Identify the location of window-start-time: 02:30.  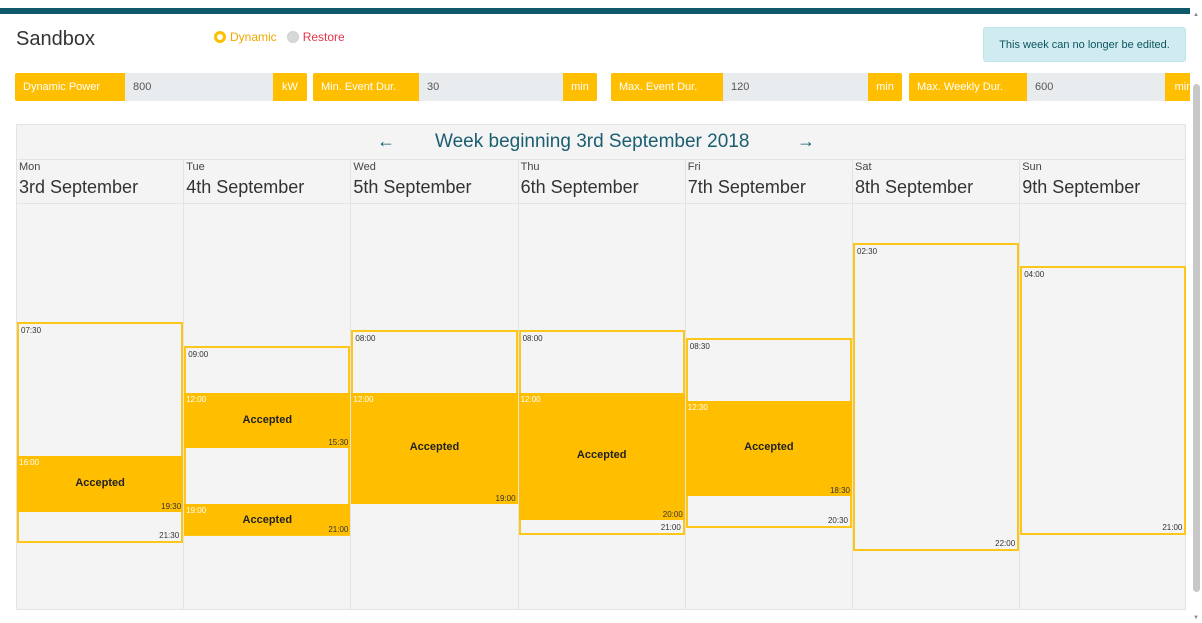
(867, 251).